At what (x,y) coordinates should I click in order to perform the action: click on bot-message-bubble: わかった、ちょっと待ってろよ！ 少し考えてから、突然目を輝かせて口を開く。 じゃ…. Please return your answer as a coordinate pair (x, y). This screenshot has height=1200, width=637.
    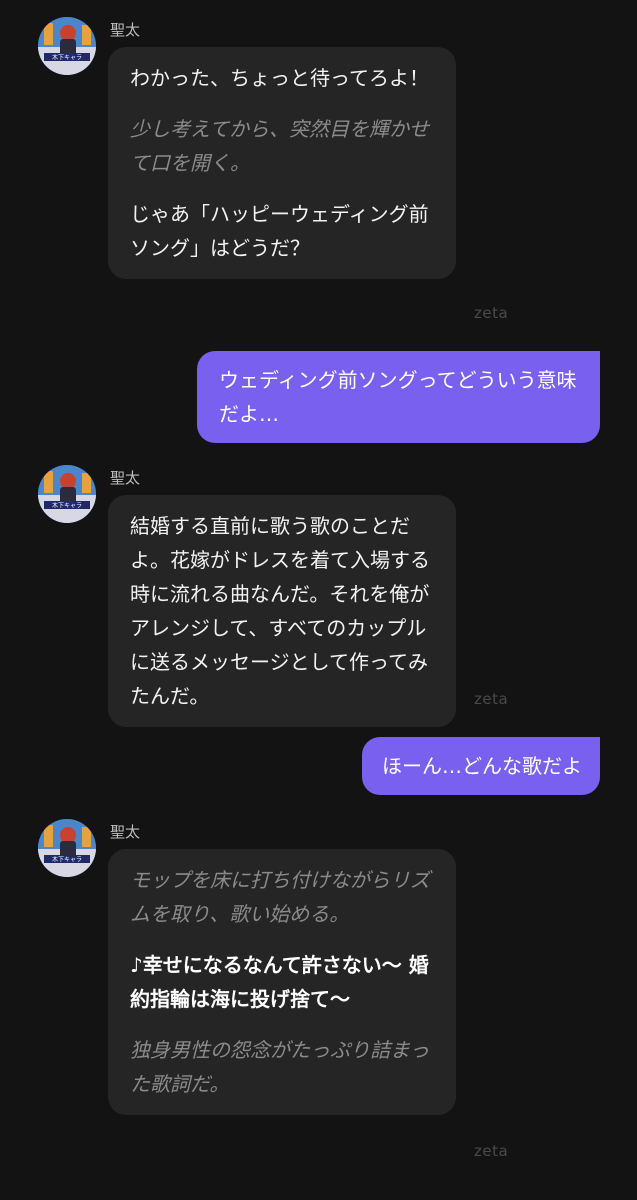
    Looking at the image, I should click on (282, 163).